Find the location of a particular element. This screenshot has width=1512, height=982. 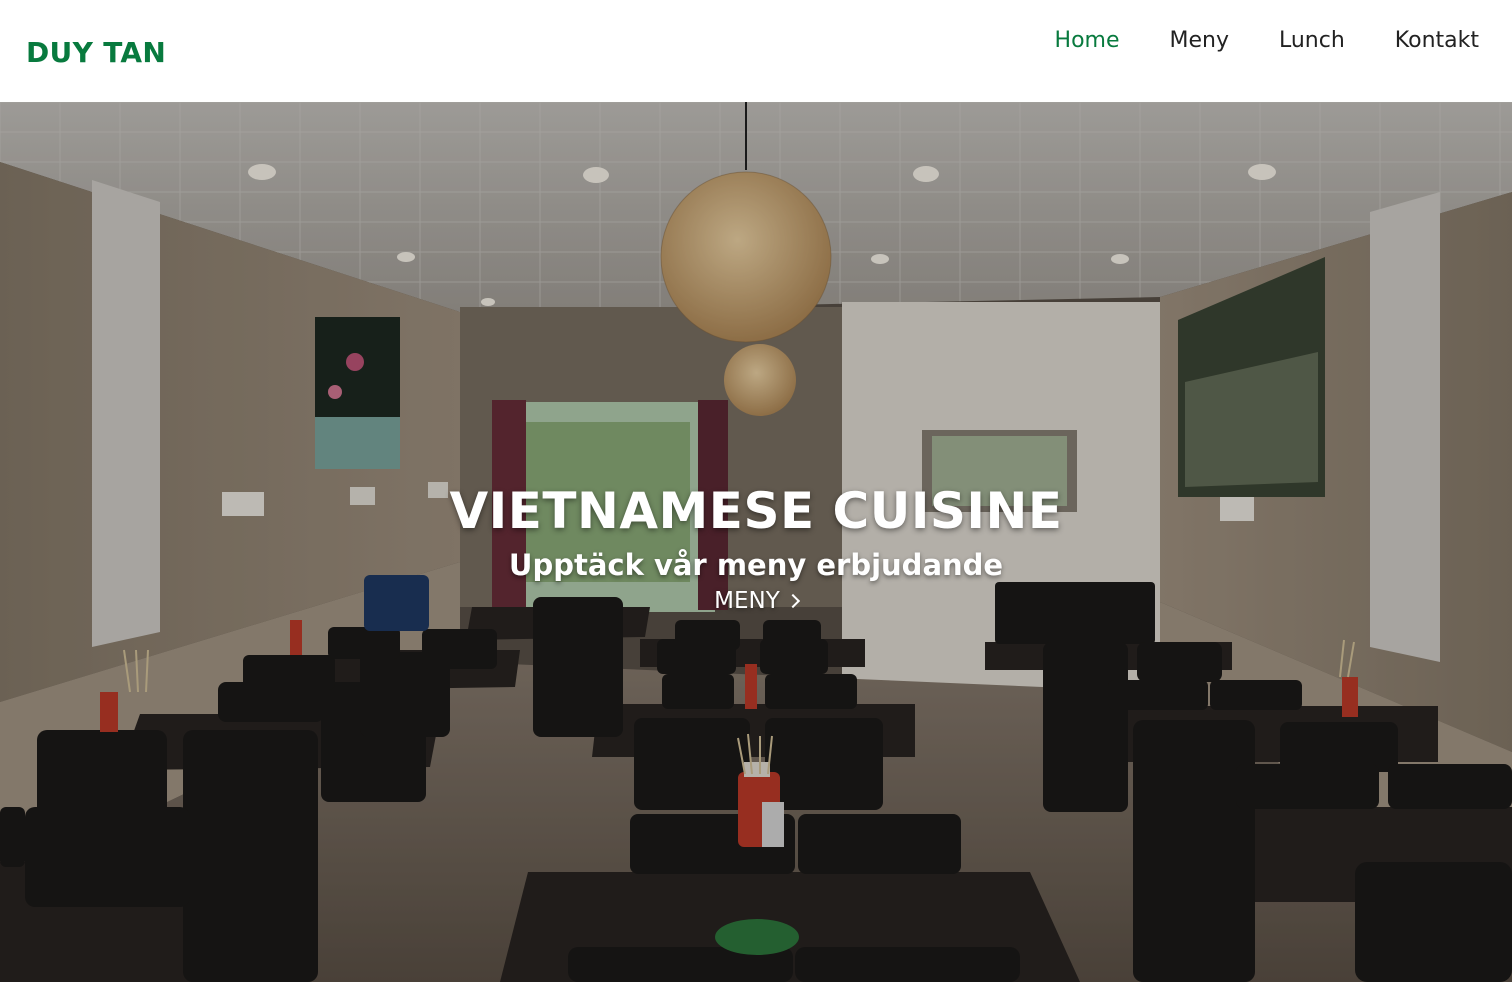

hero-title: VIETNAMESE CUISINE is located at coordinates (756, 511).